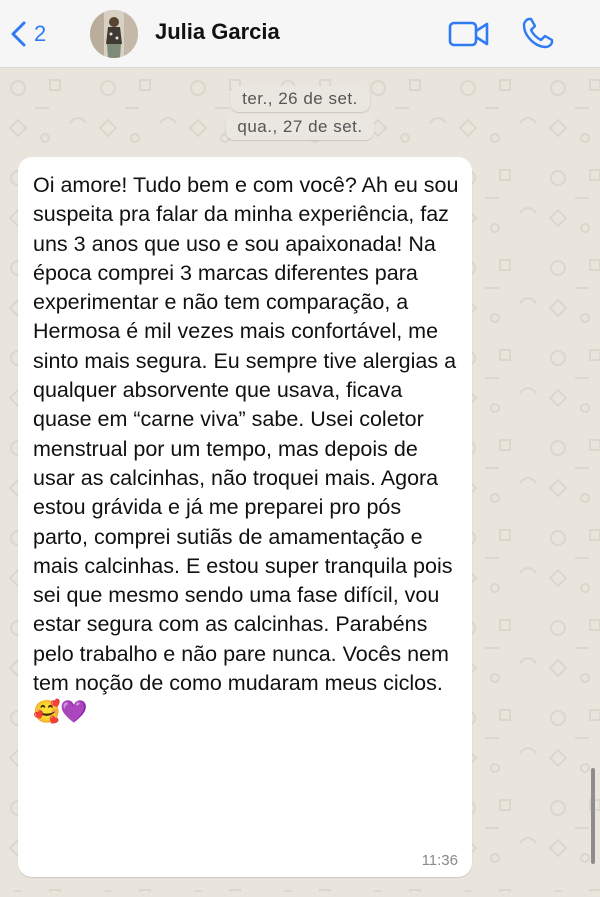  I want to click on message-timestamp: 11:36, so click(439, 860).